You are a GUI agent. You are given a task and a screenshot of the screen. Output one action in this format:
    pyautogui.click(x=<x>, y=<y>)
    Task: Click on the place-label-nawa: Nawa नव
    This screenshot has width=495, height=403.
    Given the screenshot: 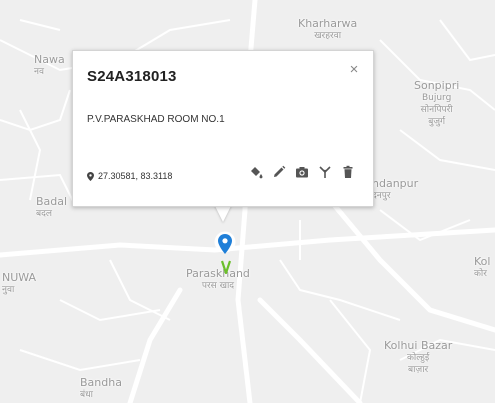 What is the action you would take?
    pyautogui.click(x=49, y=65)
    